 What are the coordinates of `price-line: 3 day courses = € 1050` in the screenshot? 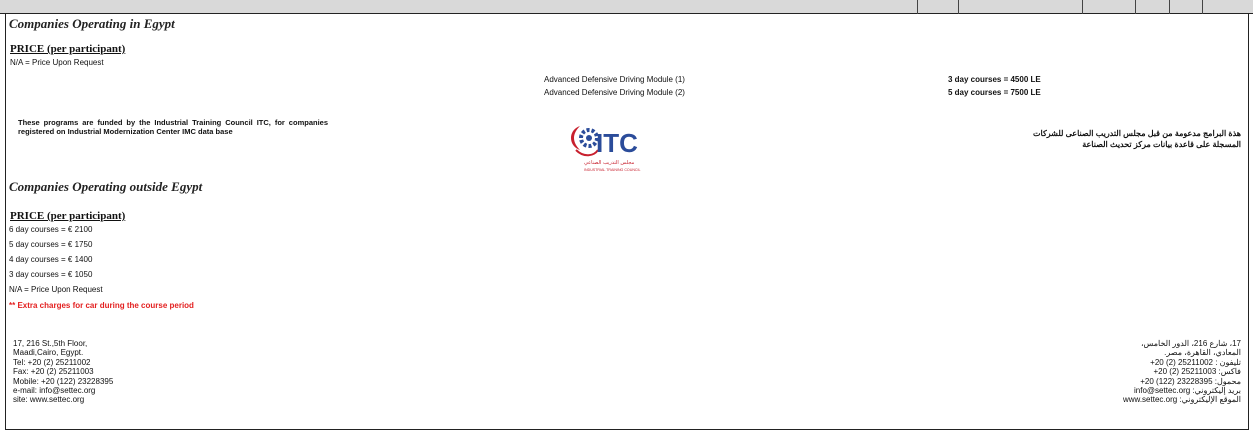 It's located at (51, 274).